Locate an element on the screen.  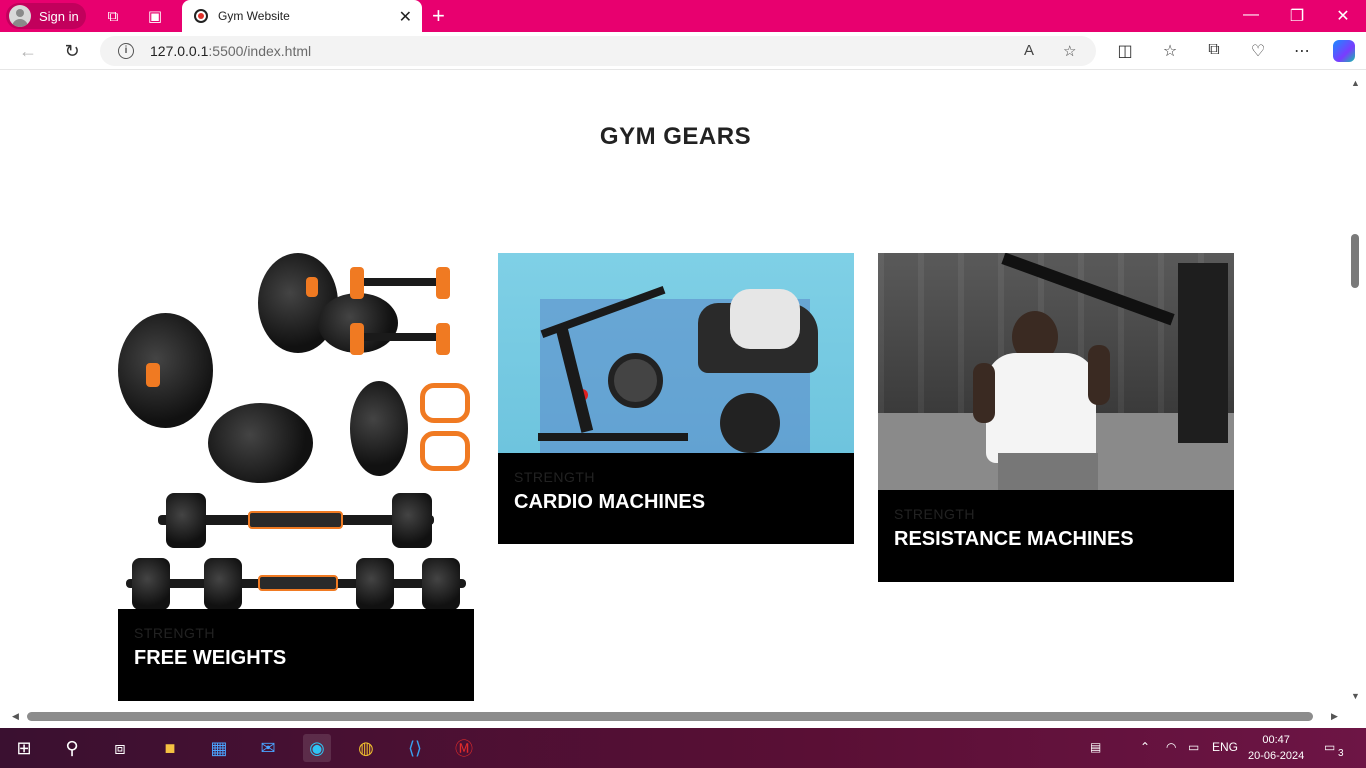
card-title: FREE WEIGHTS is located at coordinates (210, 658).